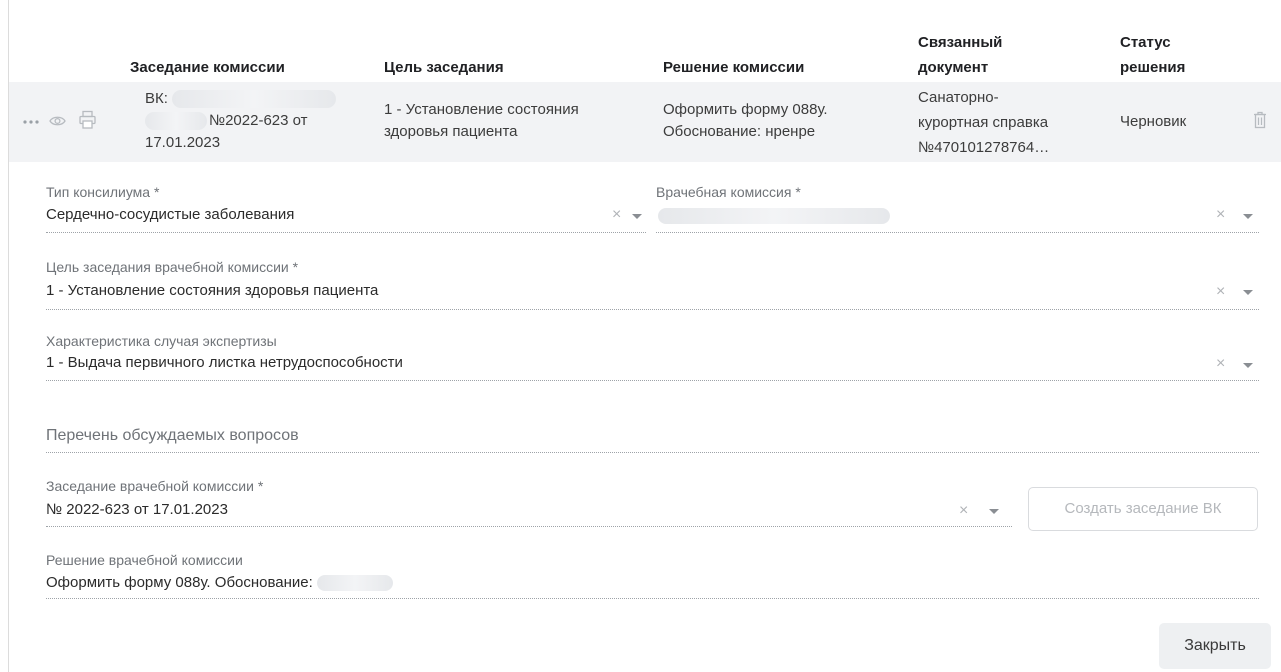 The height and width of the screenshot is (672, 1281). I want to click on create-session-button: Создать заседание ВК, so click(1143, 509).